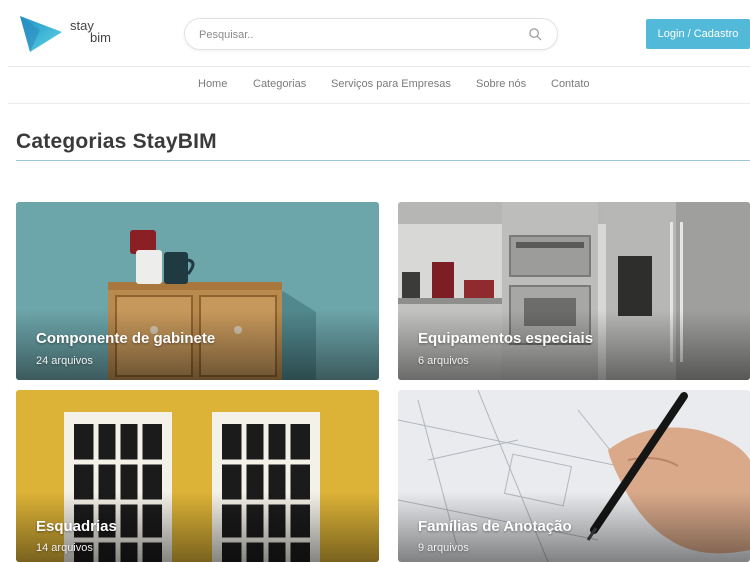 The height and width of the screenshot is (562, 750). Describe the element at coordinates (73, 33) in the screenshot. I see `staybim-logo: stay bim` at that location.